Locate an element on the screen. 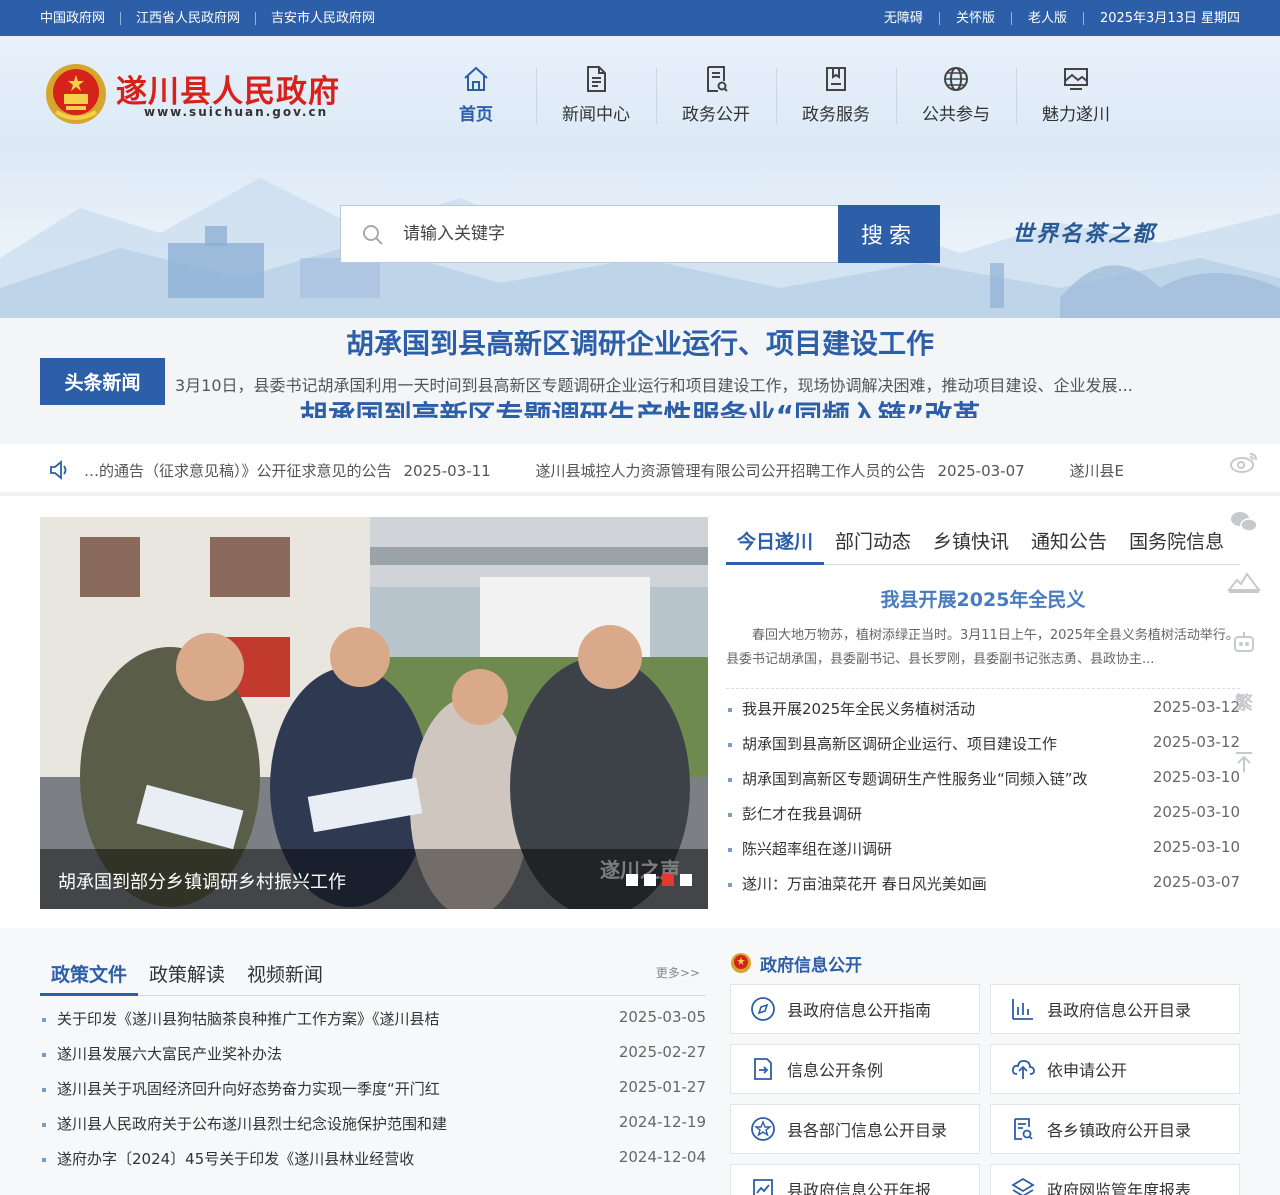 The image size is (1280, 1195). nav-gov-service-label: 政务服务 is located at coordinates (836, 115).